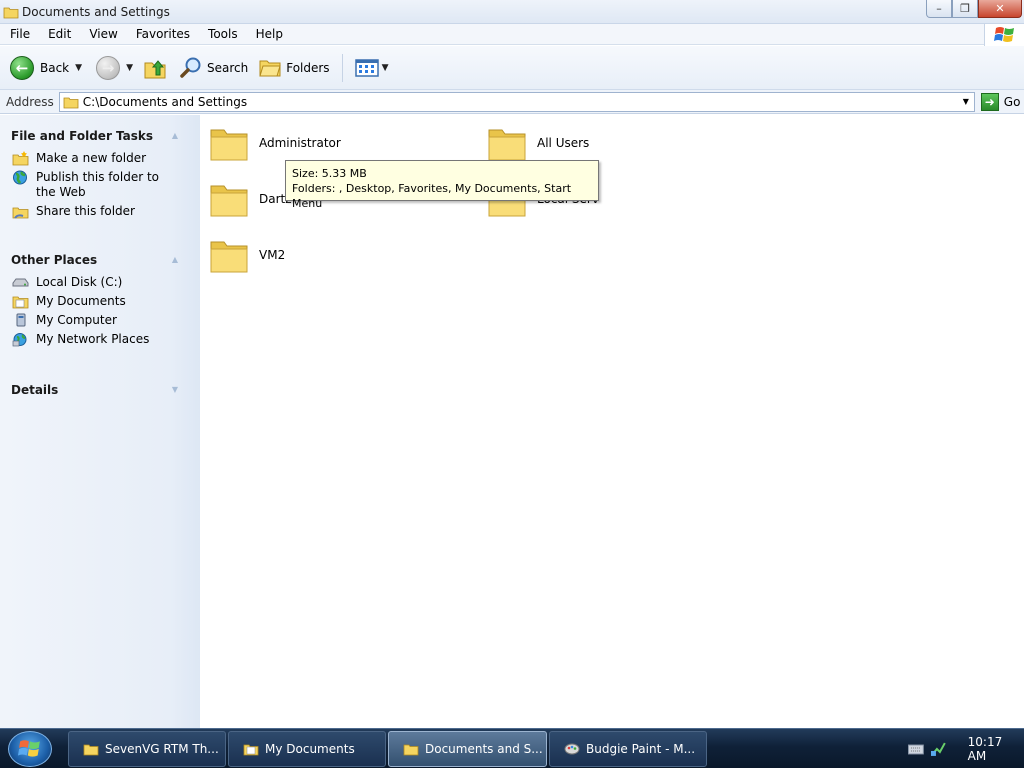 The width and height of the screenshot is (1024, 768). I want to click on new-folder-icon, so click(20, 158).